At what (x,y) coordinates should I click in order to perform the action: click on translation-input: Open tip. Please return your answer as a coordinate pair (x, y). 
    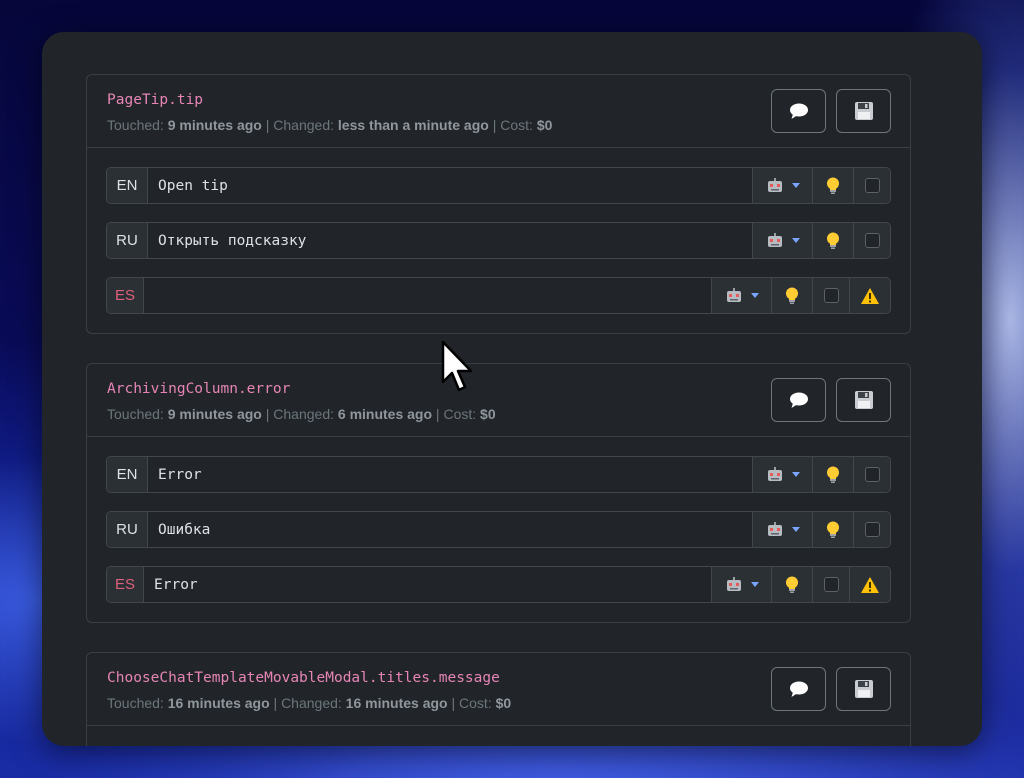
    Looking at the image, I should click on (450, 185).